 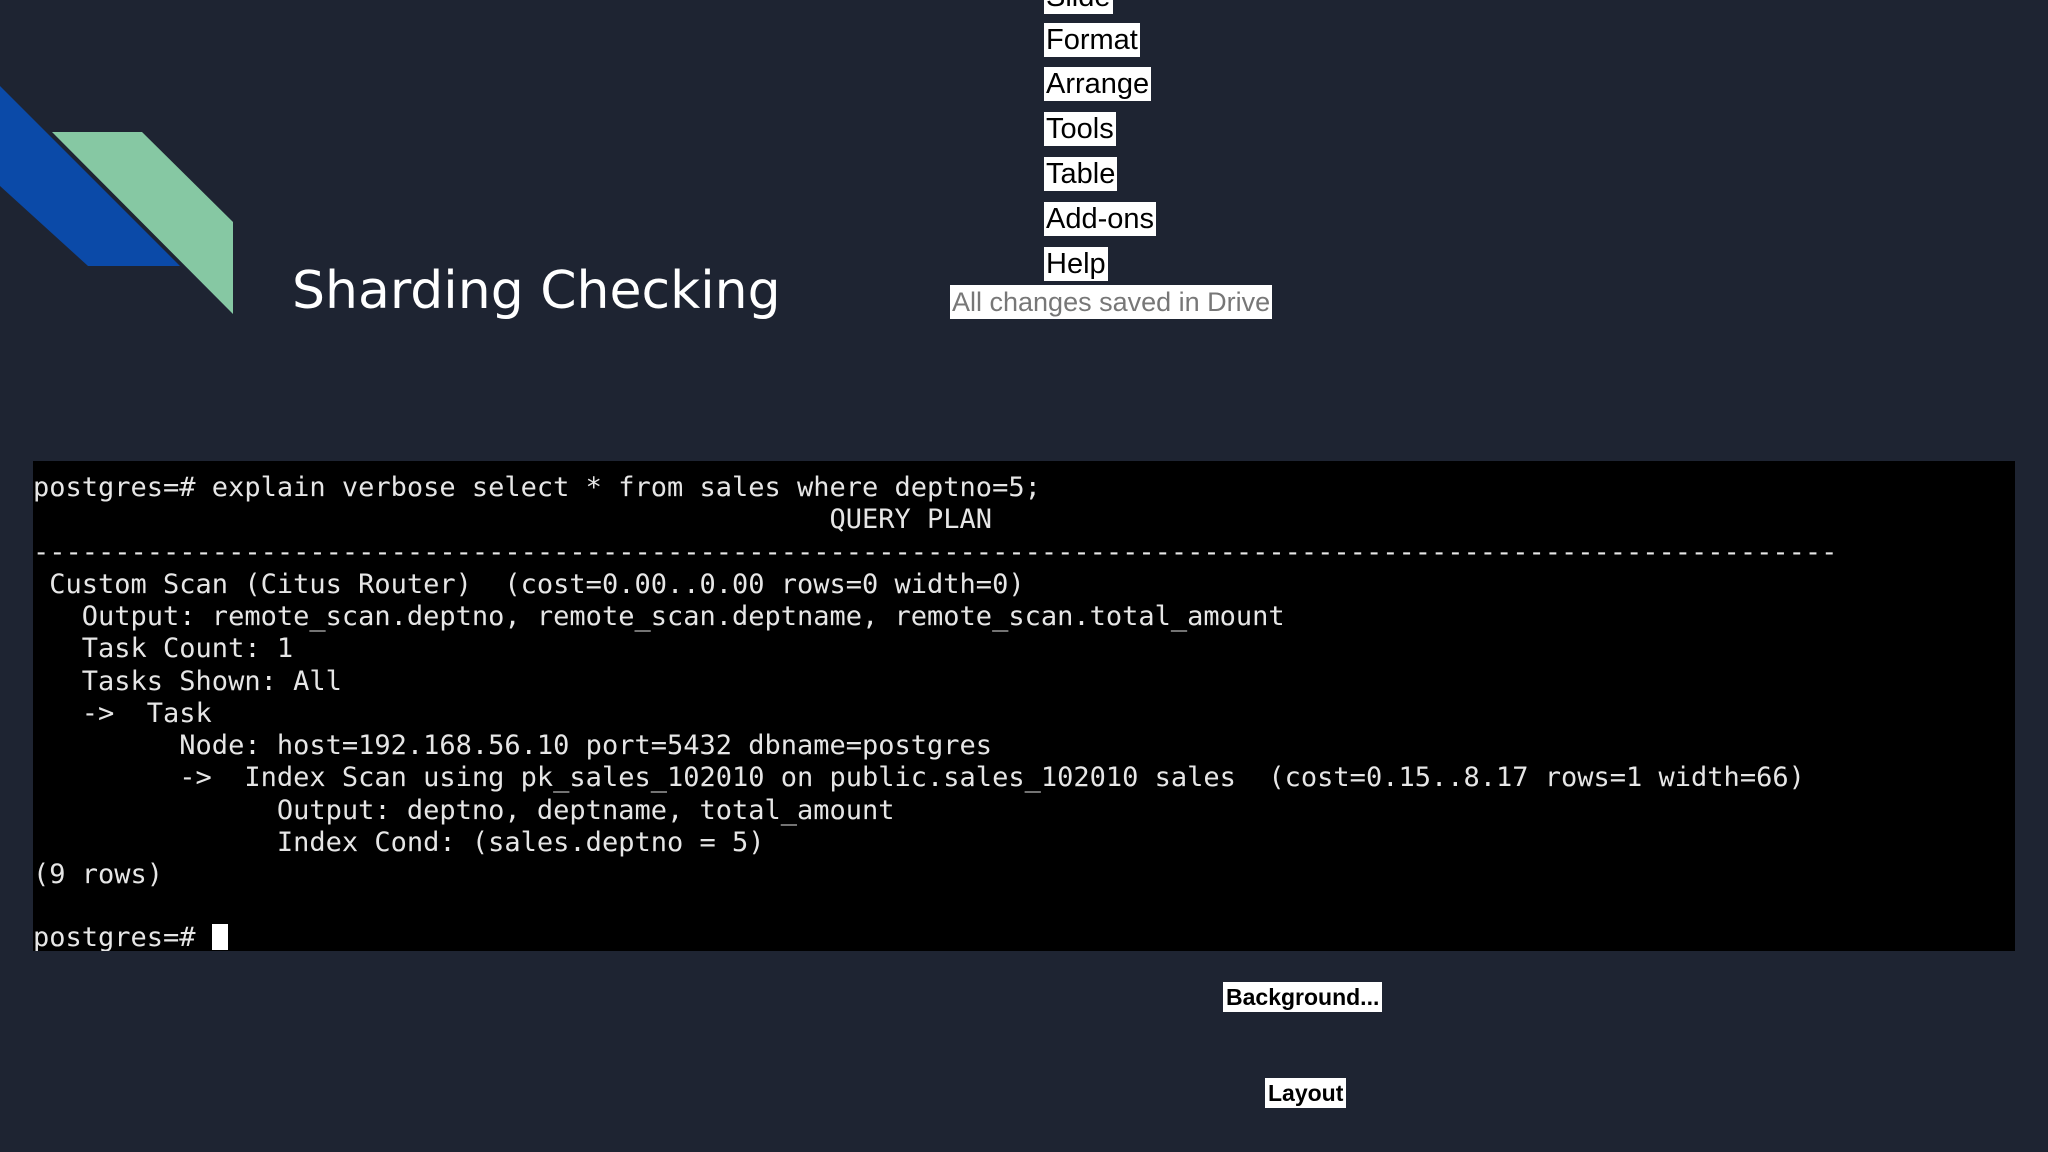 What do you see at coordinates (1098, 84) in the screenshot?
I see `menu-item-arrange: Arrange` at bounding box center [1098, 84].